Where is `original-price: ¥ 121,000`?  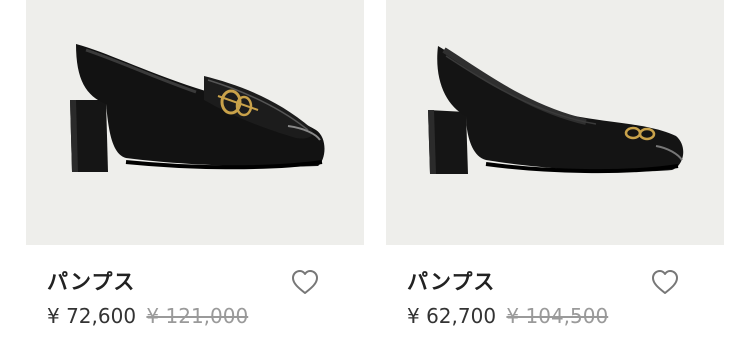
original-price: ¥ 121,000 is located at coordinates (197, 316).